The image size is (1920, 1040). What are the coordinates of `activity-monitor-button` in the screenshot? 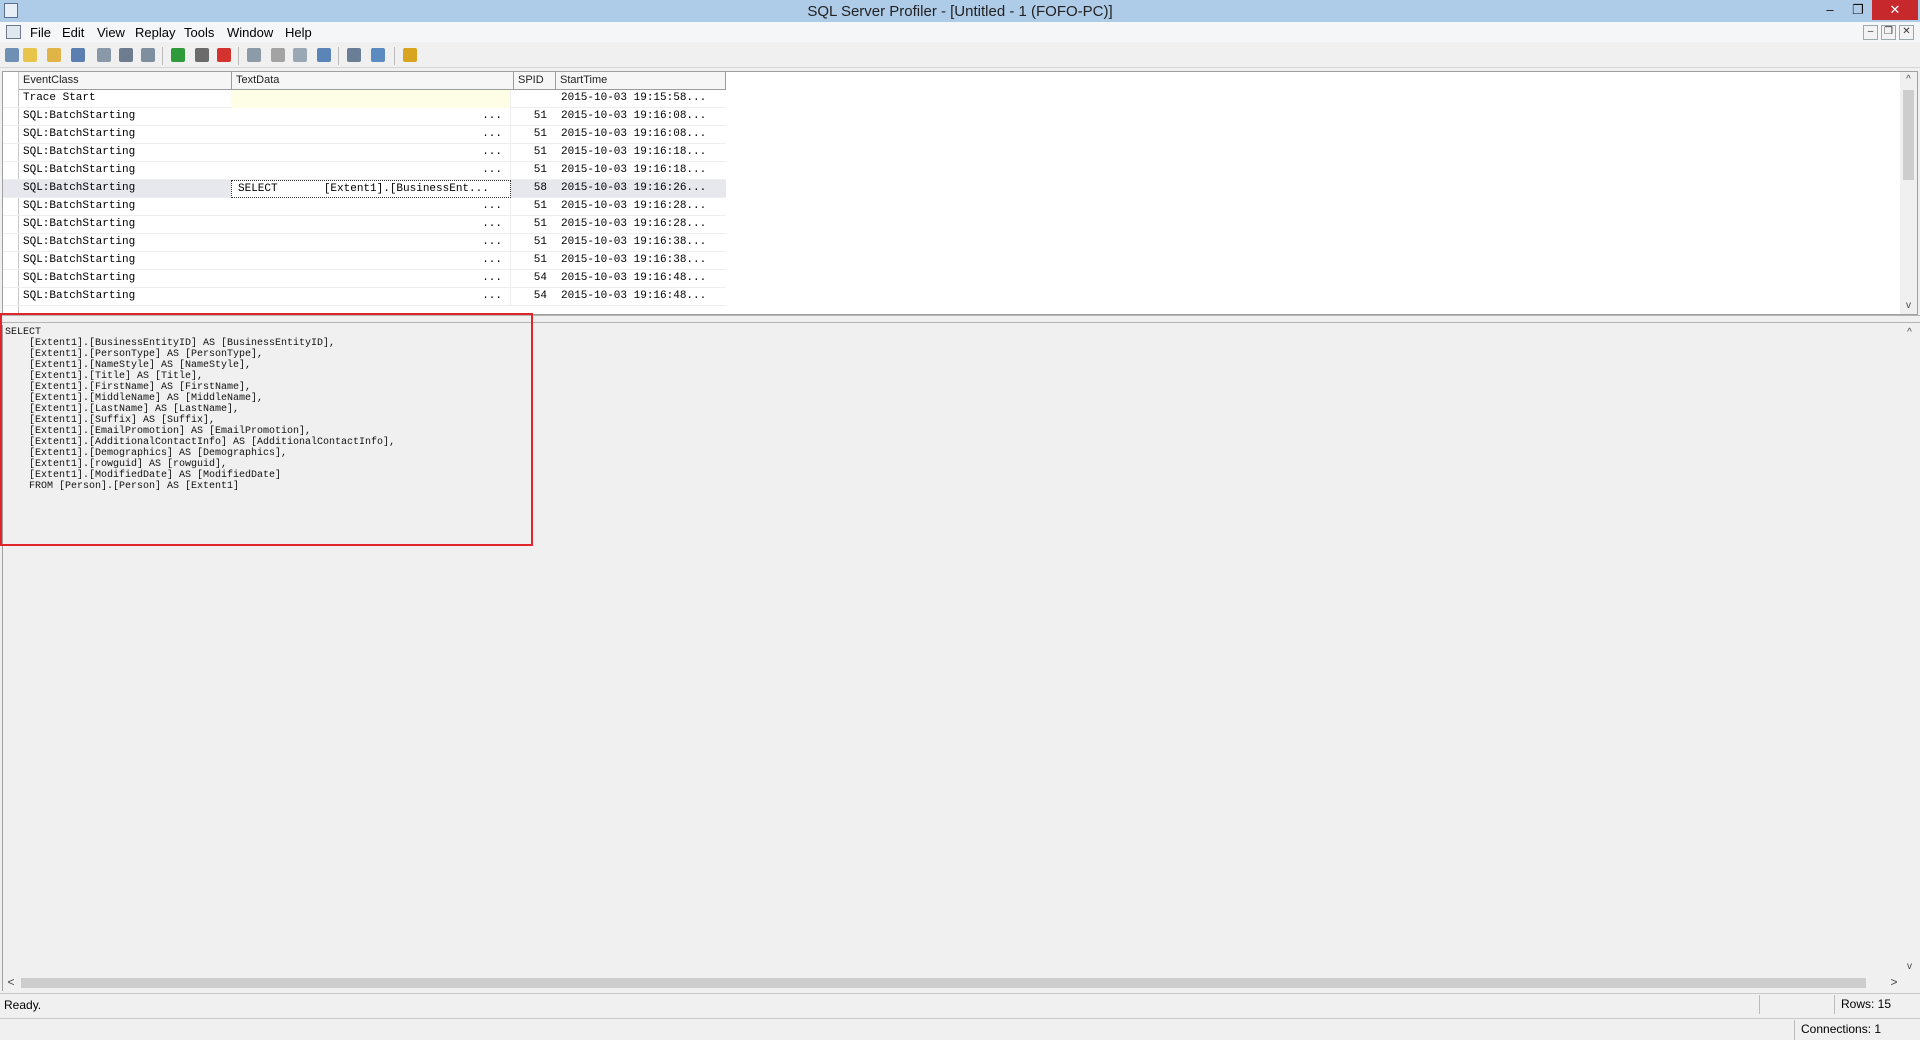 It's located at (354, 55).